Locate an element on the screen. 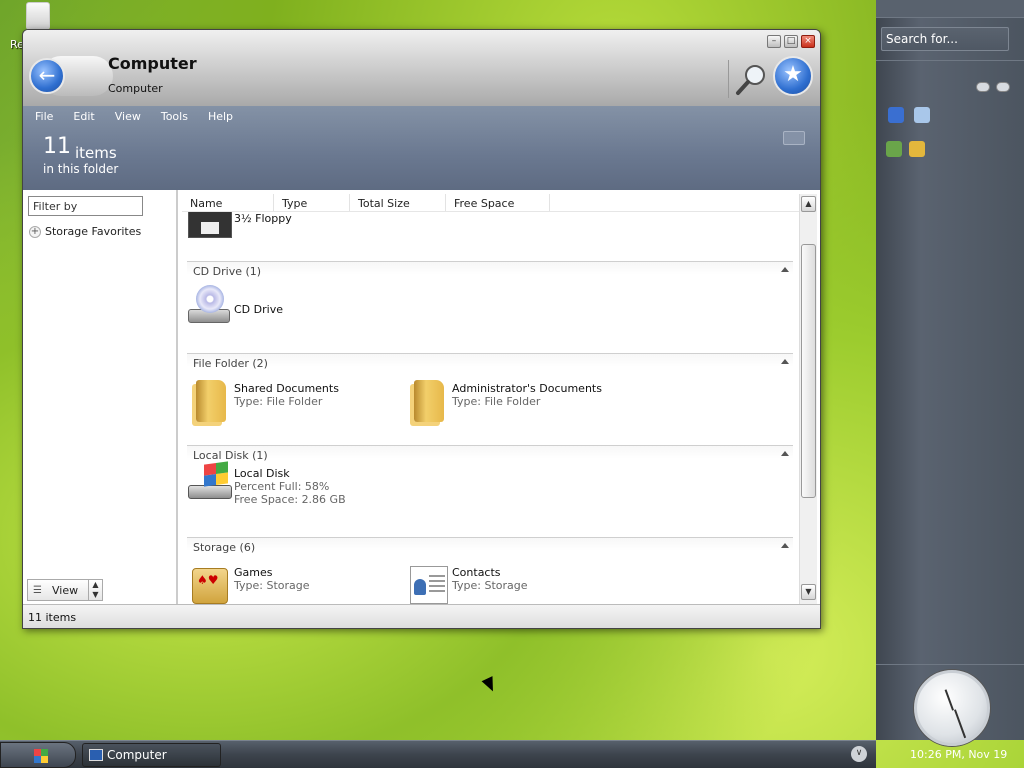 The height and width of the screenshot is (768, 1024). item-name: Games is located at coordinates (253, 572).